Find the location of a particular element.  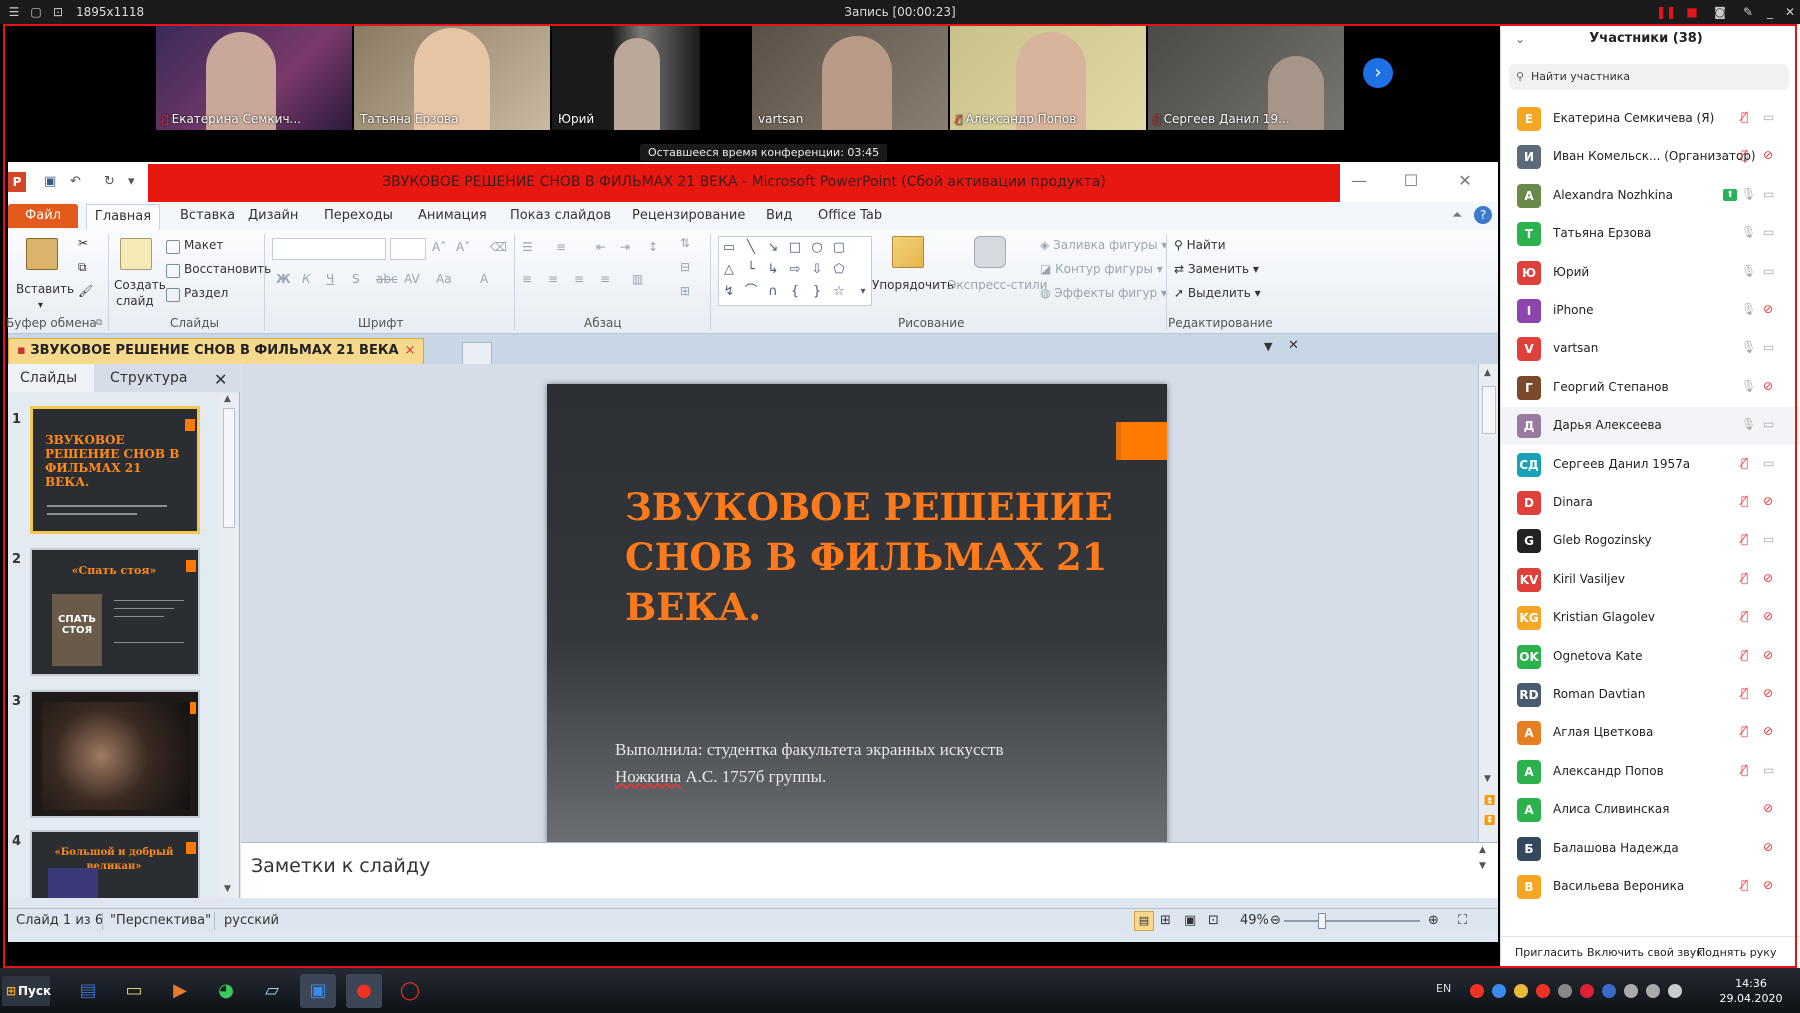

participant-row: KV Kiril Vasiljev 🎙̸ ⊘ is located at coordinates (1650, 580).